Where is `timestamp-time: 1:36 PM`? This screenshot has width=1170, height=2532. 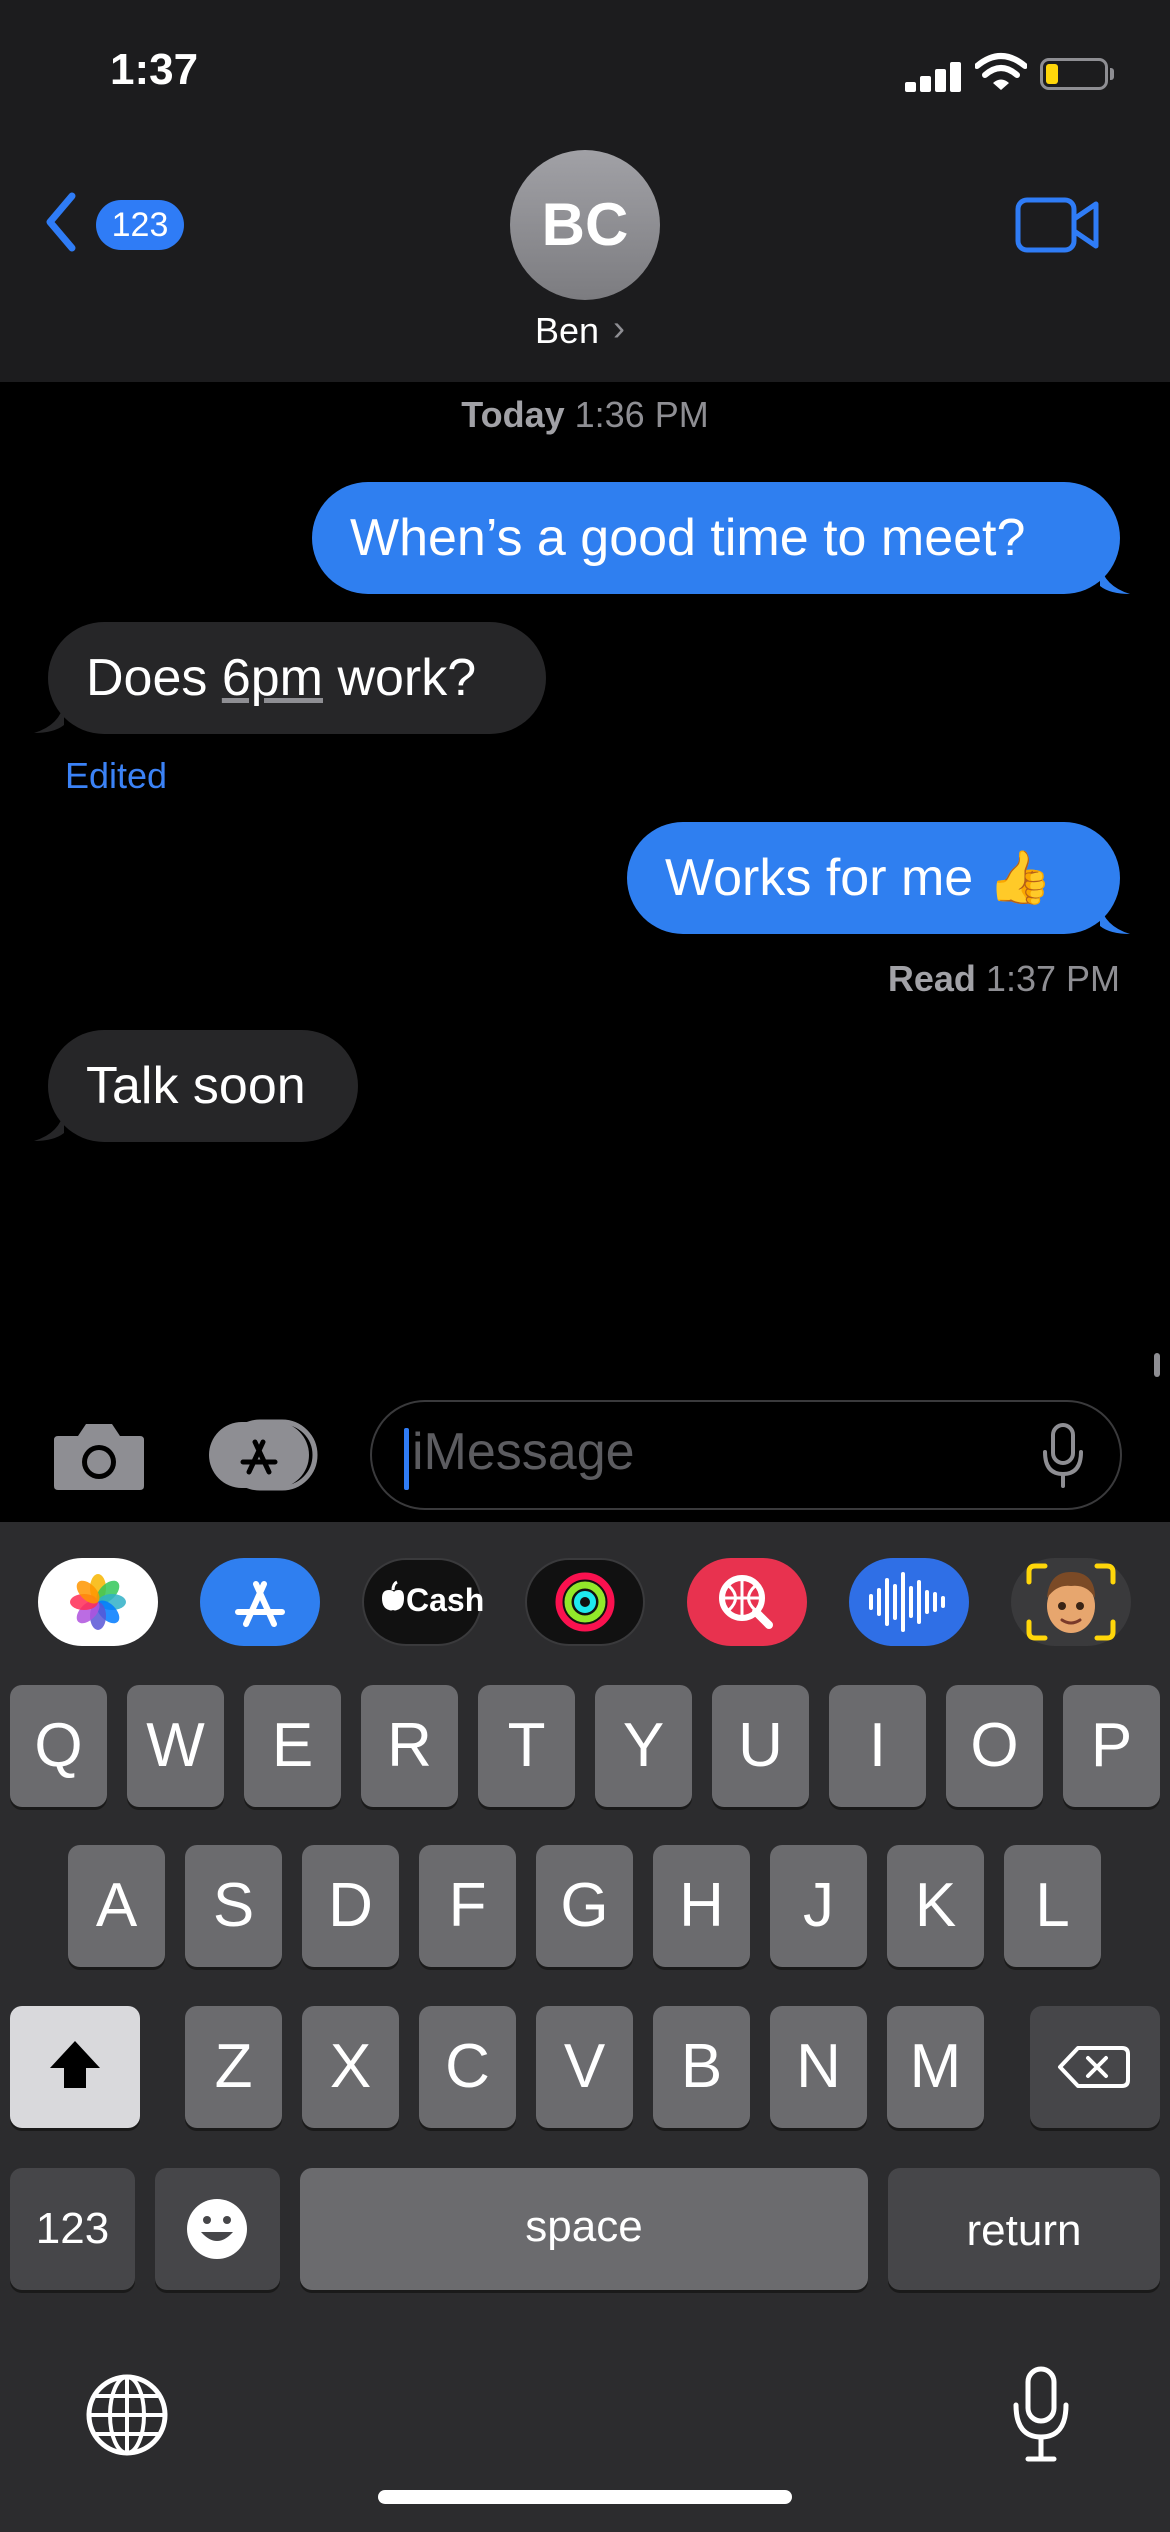 timestamp-time: 1:36 PM is located at coordinates (636, 414).